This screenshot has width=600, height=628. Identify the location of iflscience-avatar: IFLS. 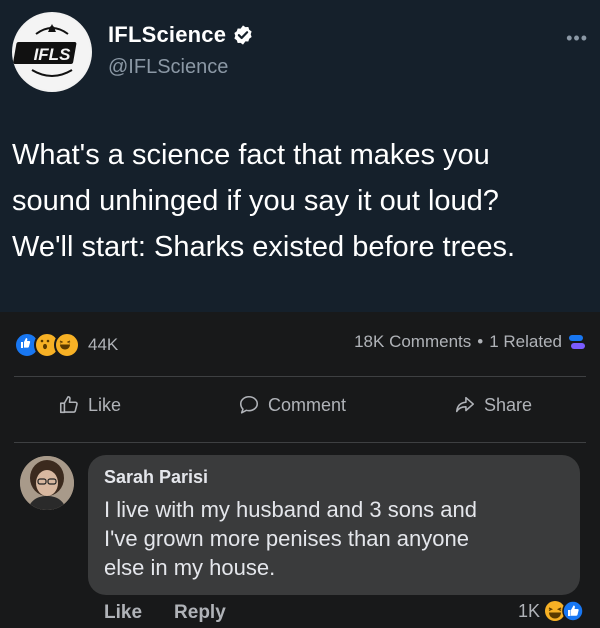
(52, 52).